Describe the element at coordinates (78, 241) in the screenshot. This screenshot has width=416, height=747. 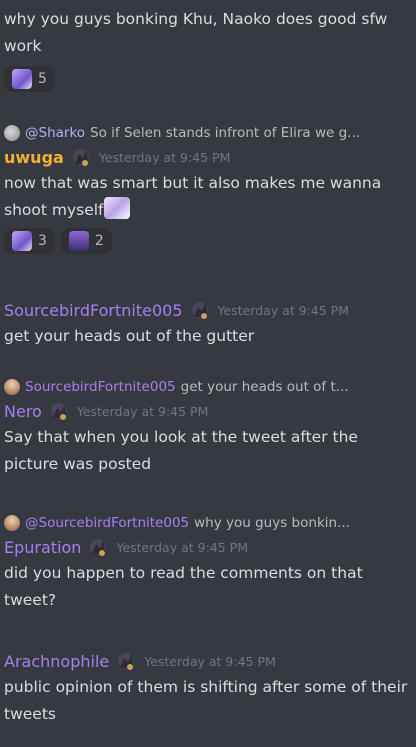
I see `dragon-emoji-icon` at that location.